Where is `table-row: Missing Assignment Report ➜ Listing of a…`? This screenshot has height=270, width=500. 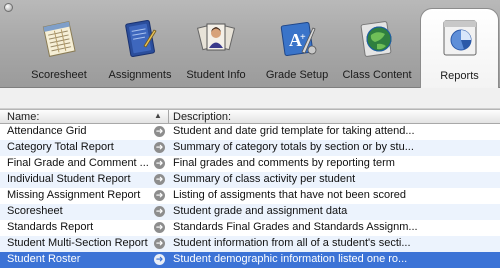
table-row: Missing Assignment Report ➜ Listing of a… is located at coordinates (250, 196).